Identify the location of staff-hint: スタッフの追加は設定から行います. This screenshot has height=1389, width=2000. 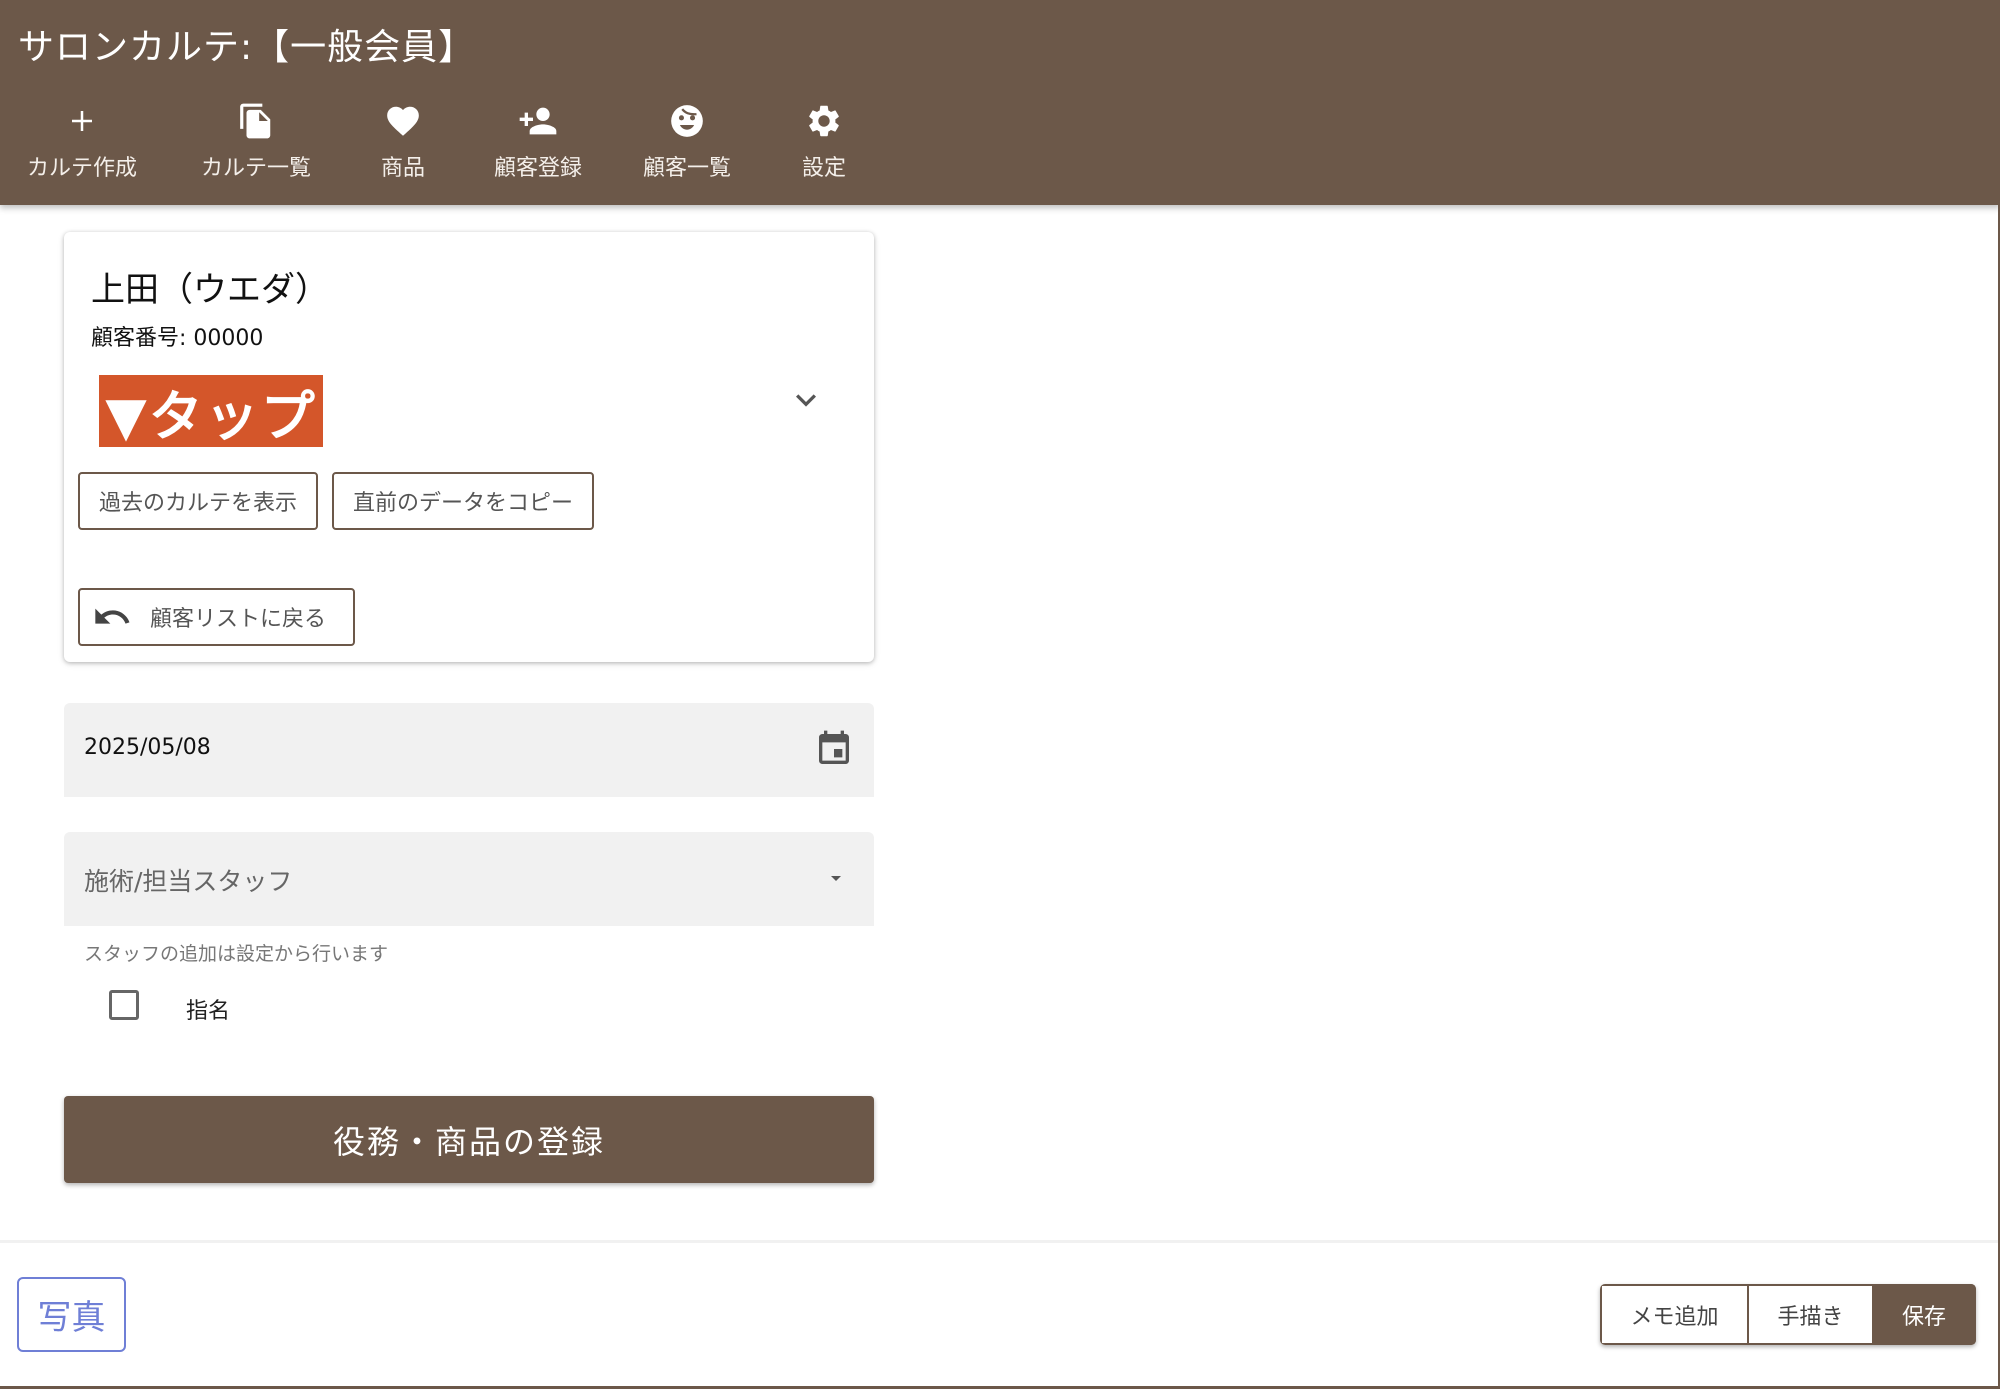
(236, 954).